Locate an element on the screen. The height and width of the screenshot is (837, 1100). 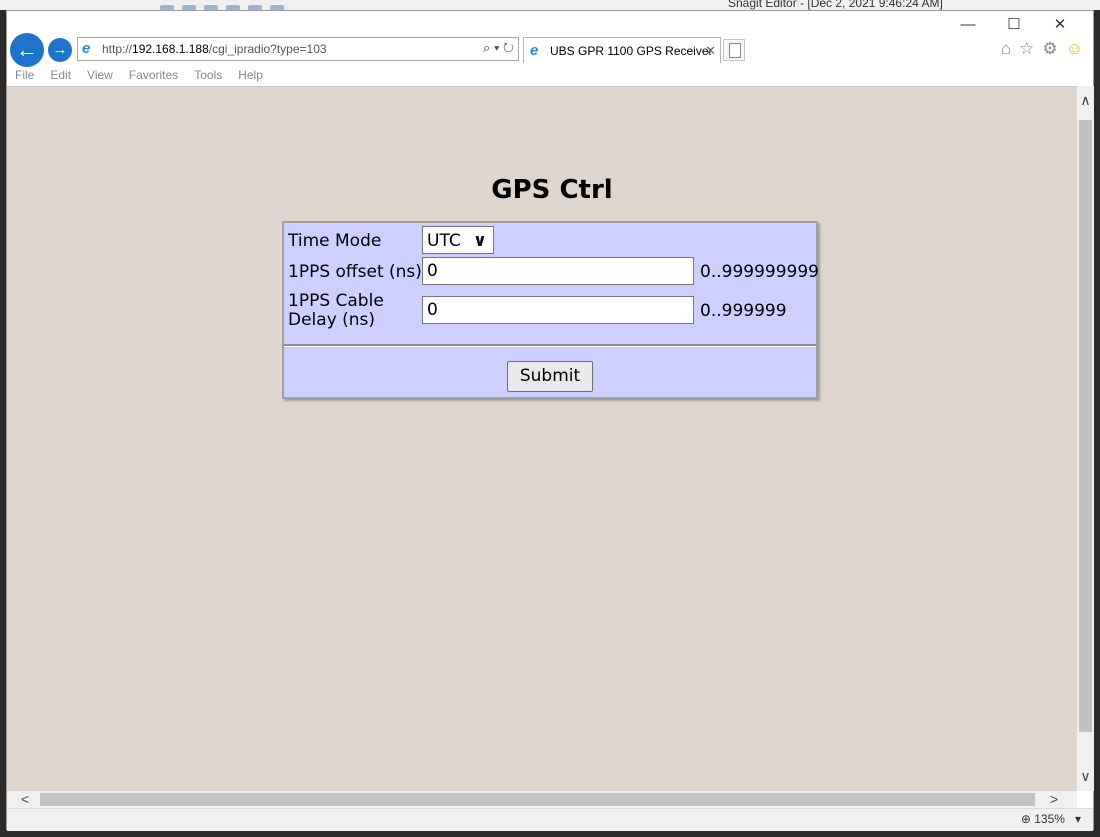
chevron-down-icon: ∨ is located at coordinates (480, 241).